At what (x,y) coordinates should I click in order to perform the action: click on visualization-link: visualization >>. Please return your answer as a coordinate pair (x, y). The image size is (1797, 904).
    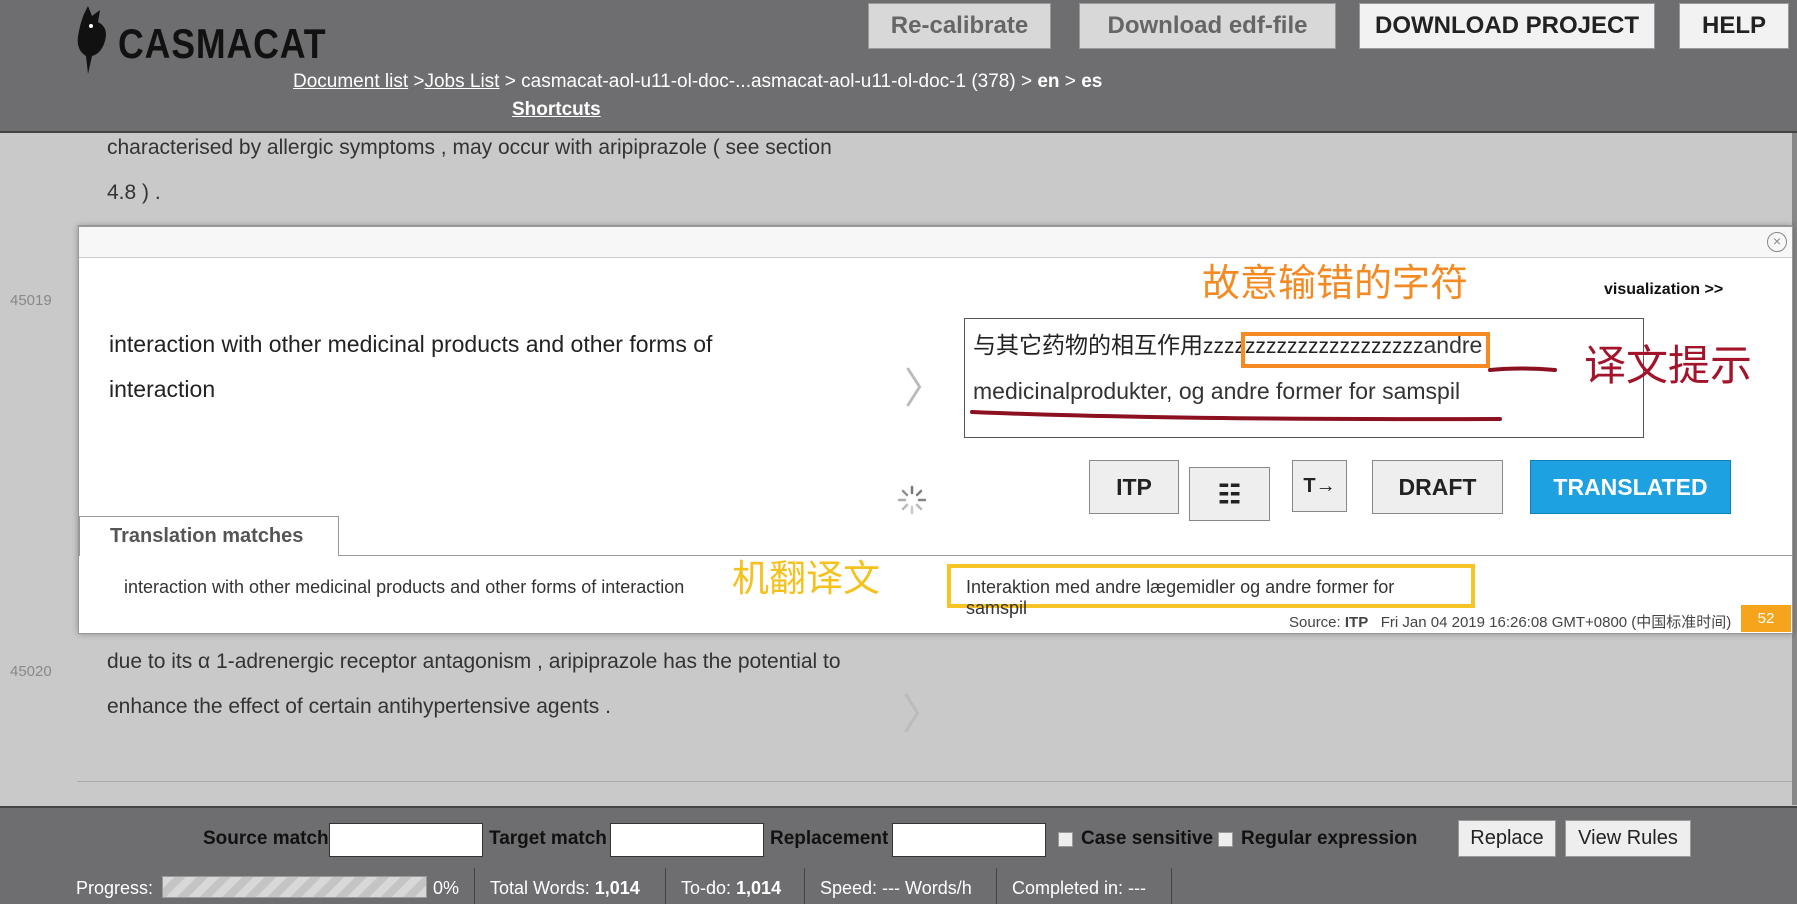
    Looking at the image, I should click on (1663, 290).